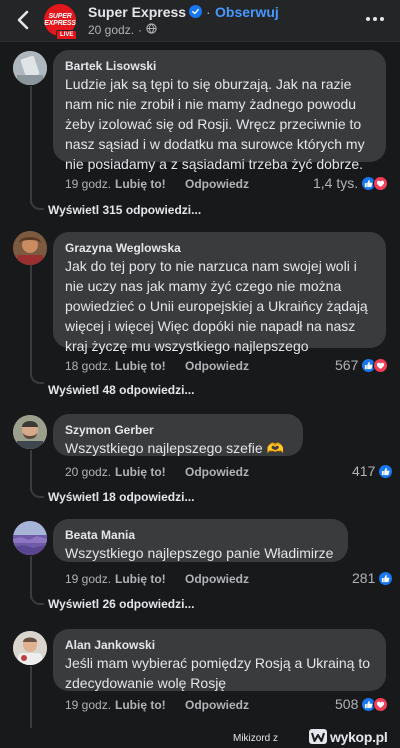 The width and height of the screenshot is (400, 748). What do you see at coordinates (151, 30) in the screenshot?
I see `globe-icon` at bounding box center [151, 30].